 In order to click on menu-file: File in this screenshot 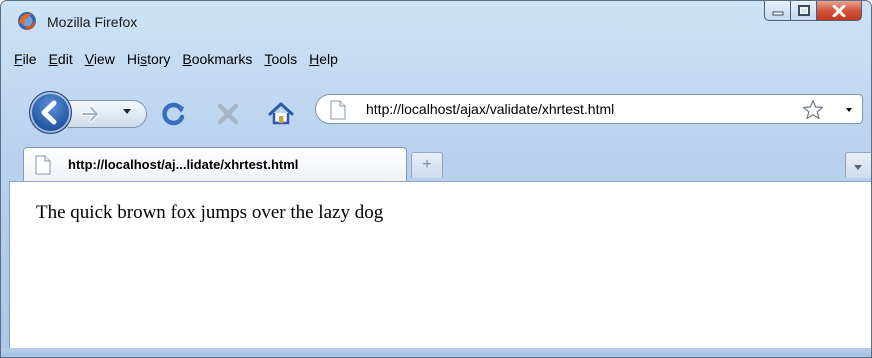, I will do `click(25, 59)`.